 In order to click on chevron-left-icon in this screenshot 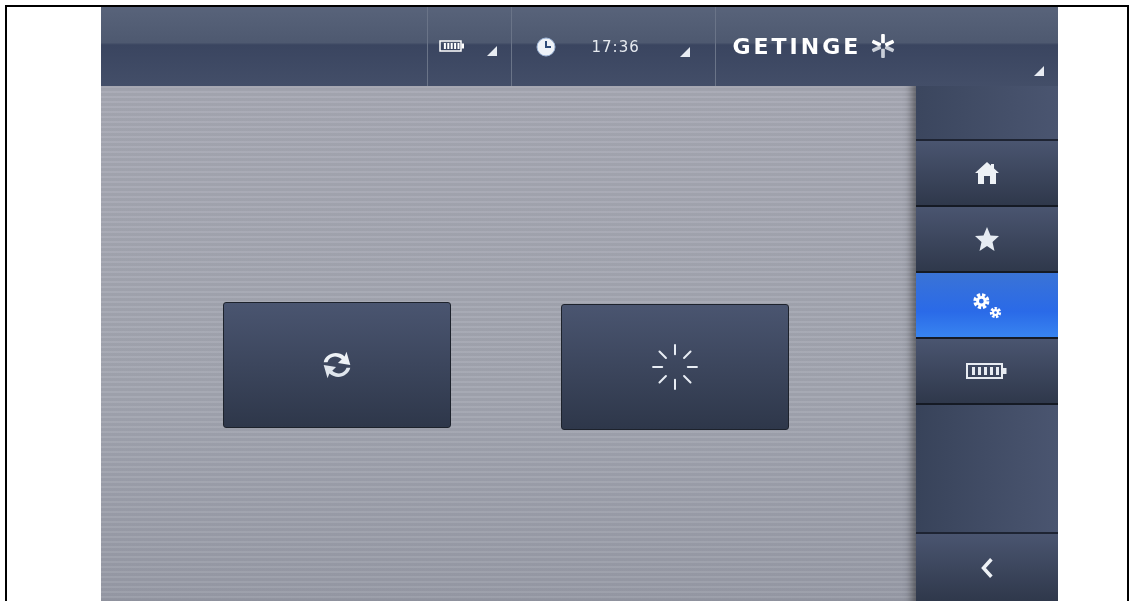, I will do `click(987, 567)`.